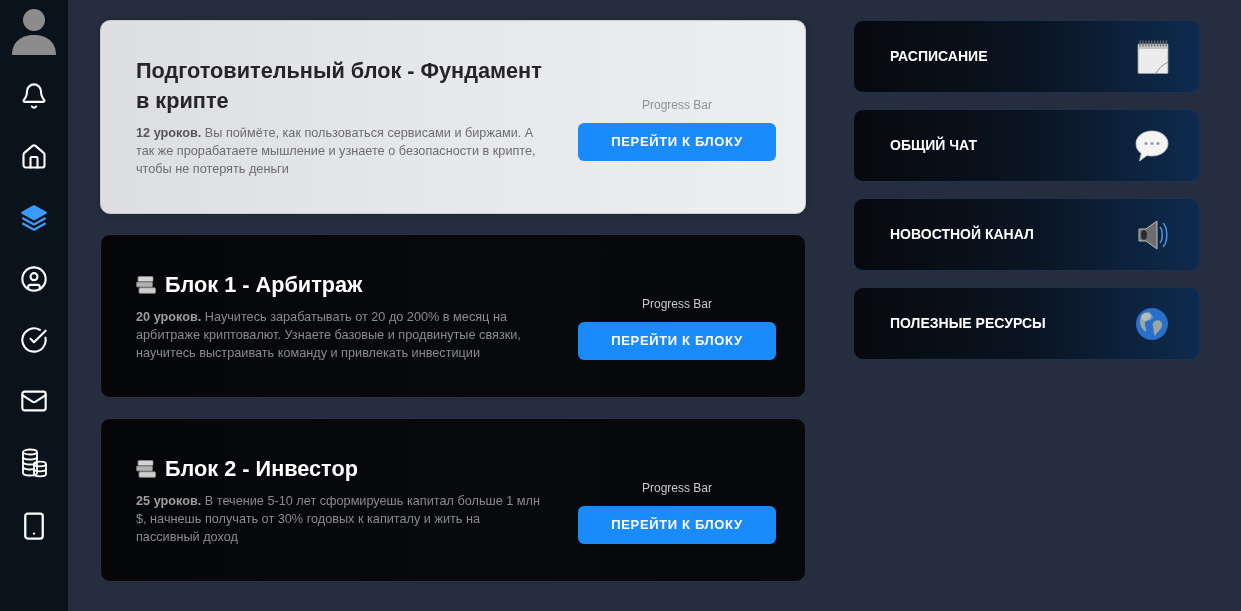  What do you see at coordinates (34, 96) in the screenshot?
I see `bell-icon` at bounding box center [34, 96].